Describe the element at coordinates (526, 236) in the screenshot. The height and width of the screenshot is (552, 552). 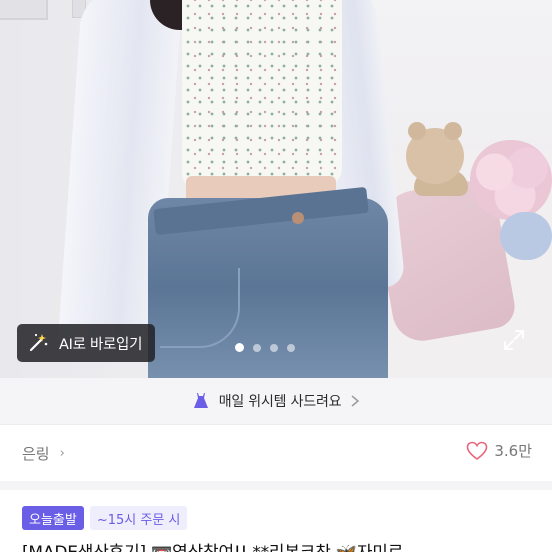
I see `blue-flowers` at that location.